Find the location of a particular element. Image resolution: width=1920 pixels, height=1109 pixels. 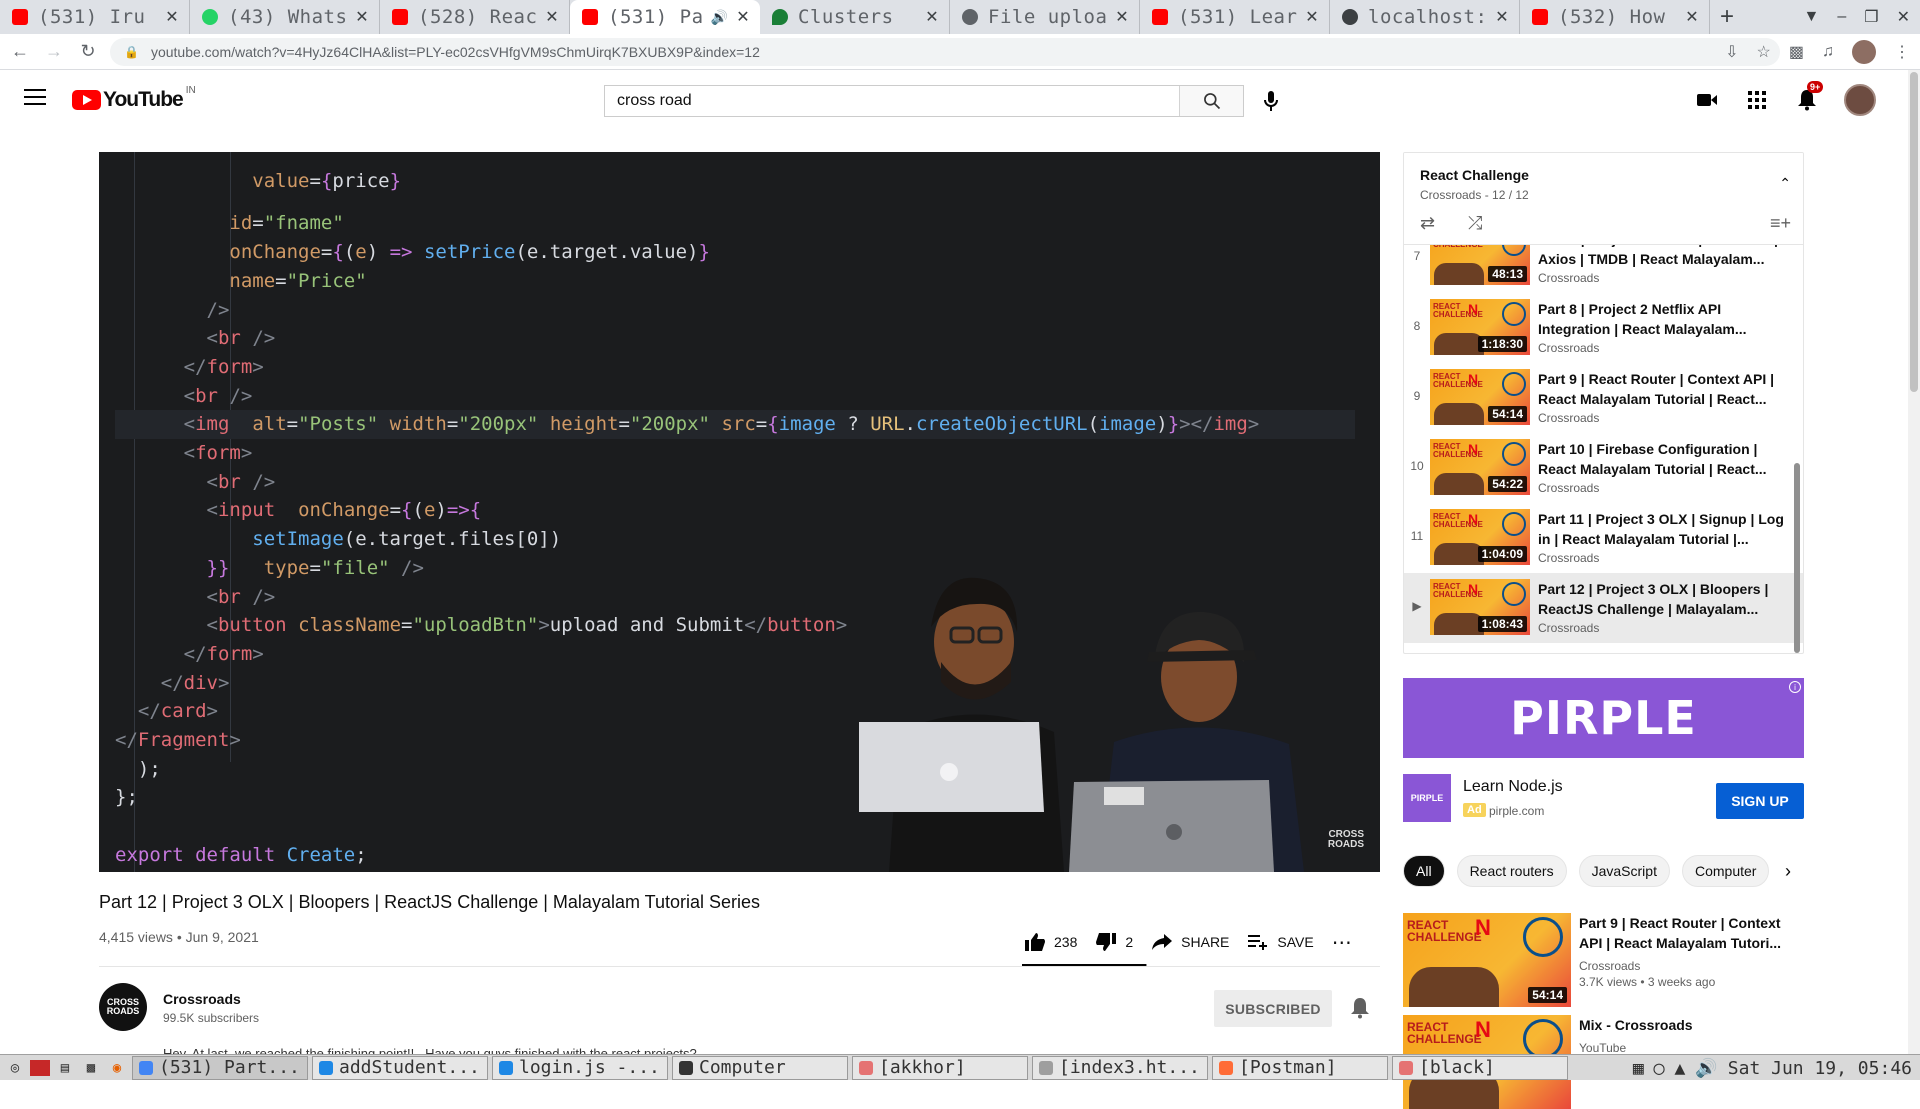

taskbar-task: [akkhor] is located at coordinates (940, 1067).